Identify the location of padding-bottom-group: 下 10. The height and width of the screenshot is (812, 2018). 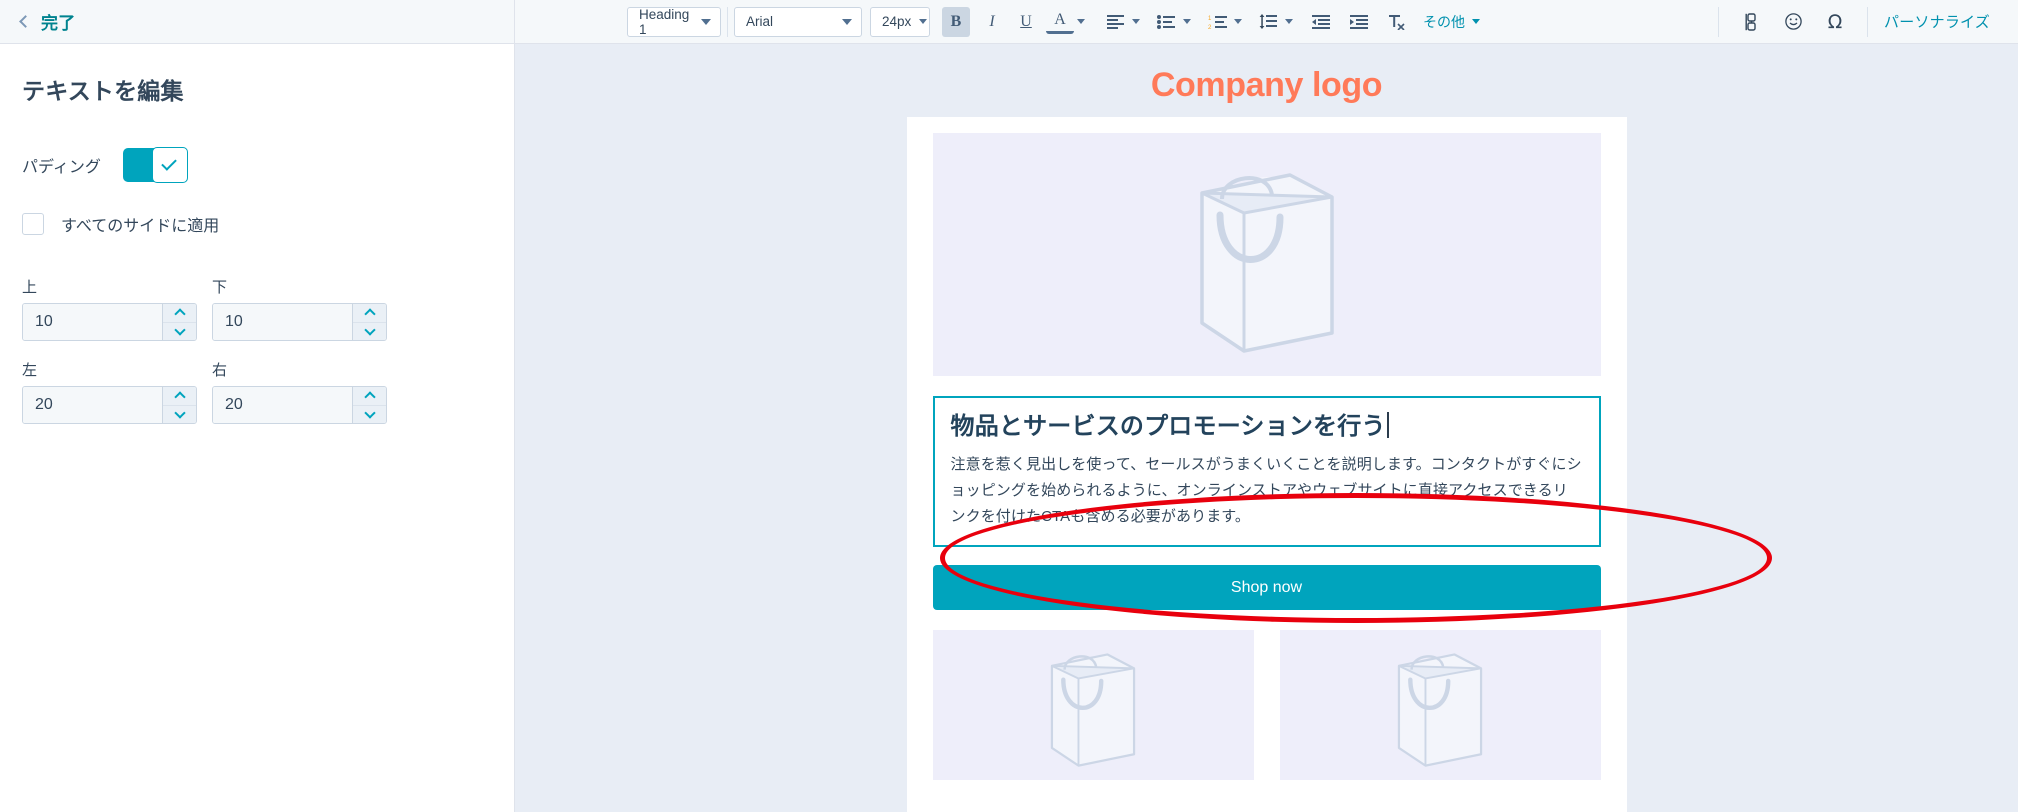
(299, 303).